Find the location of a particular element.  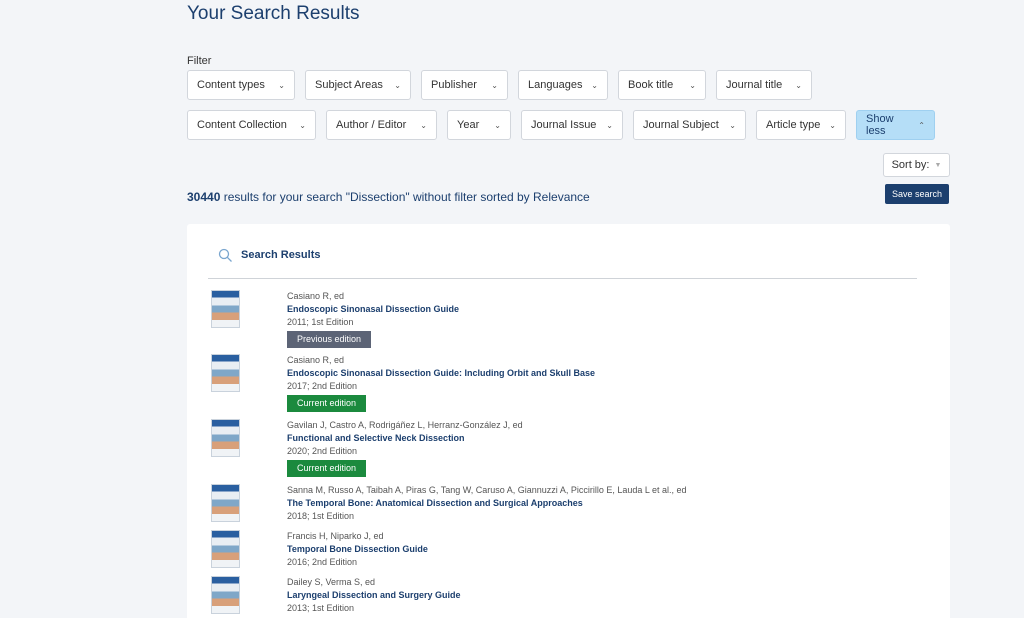

result-edition: 2018; 1st Edition is located at coordinates (321, 516).